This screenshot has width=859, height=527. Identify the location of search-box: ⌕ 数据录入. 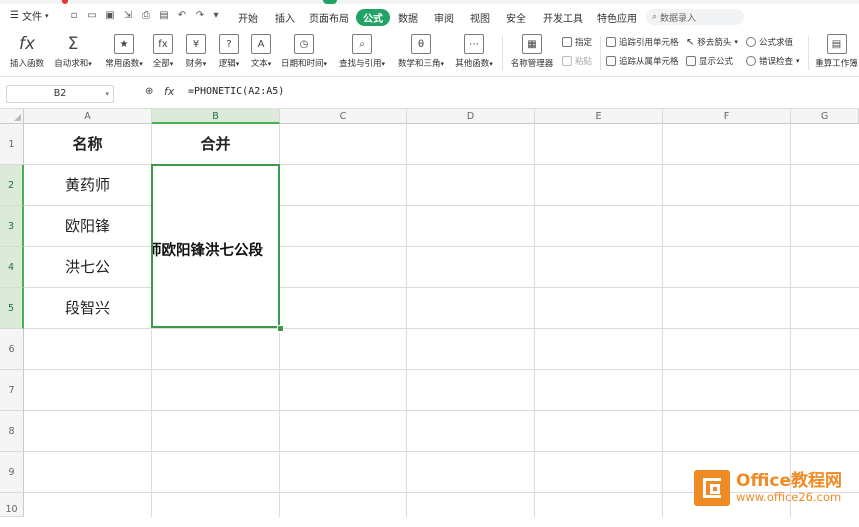
(695, 17).